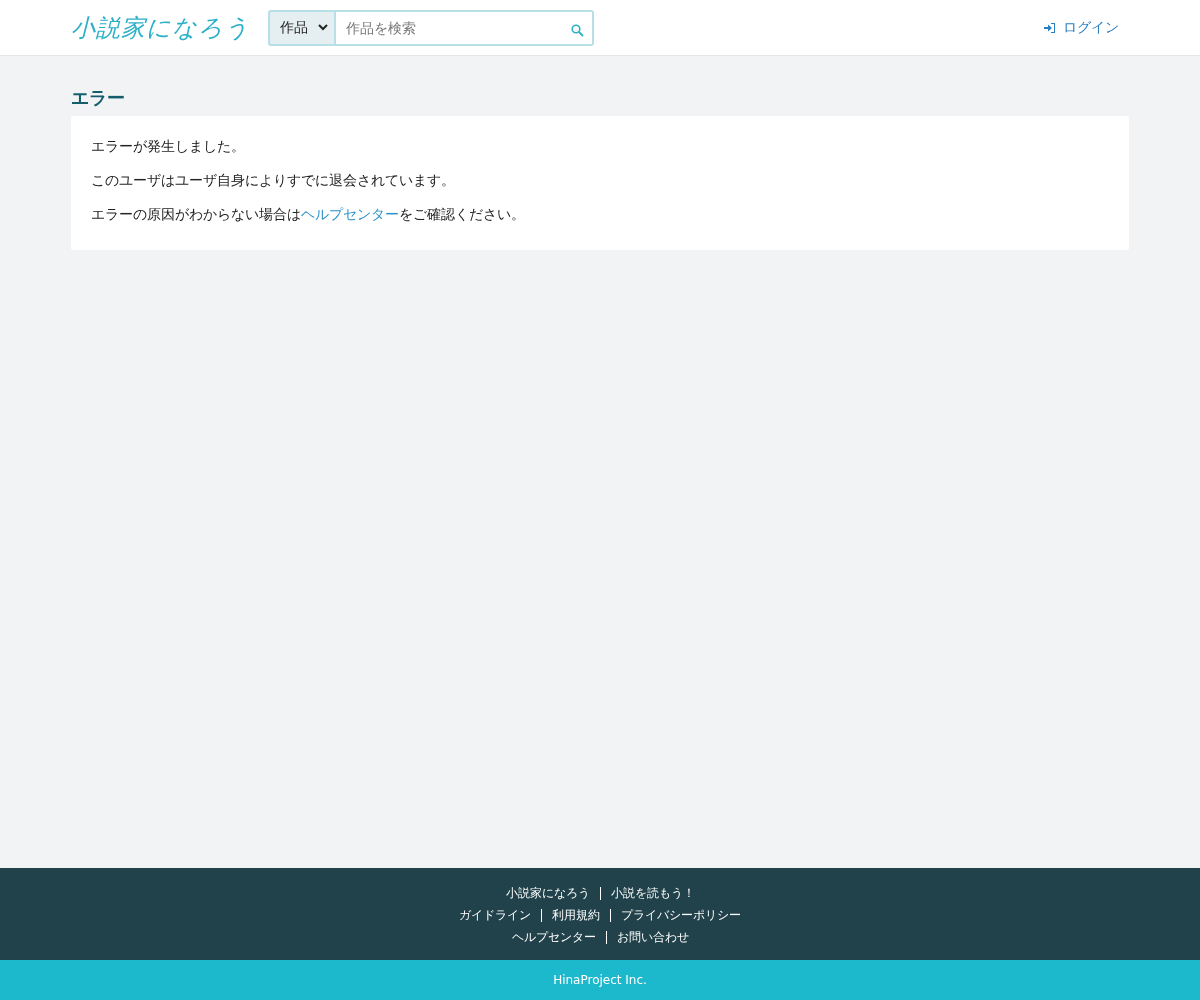  I want to click on search-field: 作品を検索, so click(465, 27).